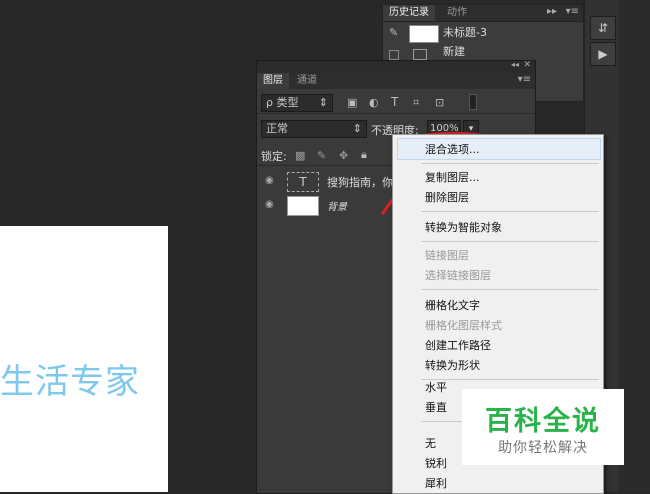 The image size is (650, 494). I want to click on filter-toggle, so click(473, 102).